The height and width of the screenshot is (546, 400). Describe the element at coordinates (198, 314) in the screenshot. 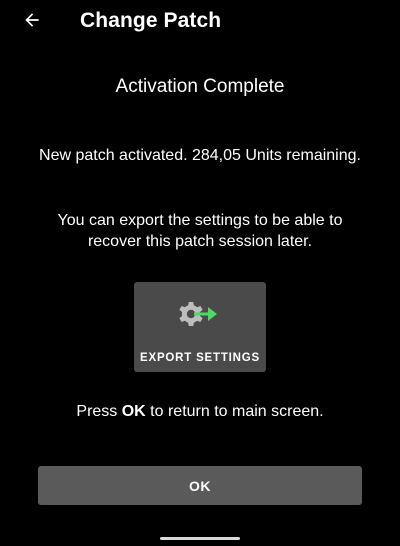

I see `gear-export-icon` at that location.